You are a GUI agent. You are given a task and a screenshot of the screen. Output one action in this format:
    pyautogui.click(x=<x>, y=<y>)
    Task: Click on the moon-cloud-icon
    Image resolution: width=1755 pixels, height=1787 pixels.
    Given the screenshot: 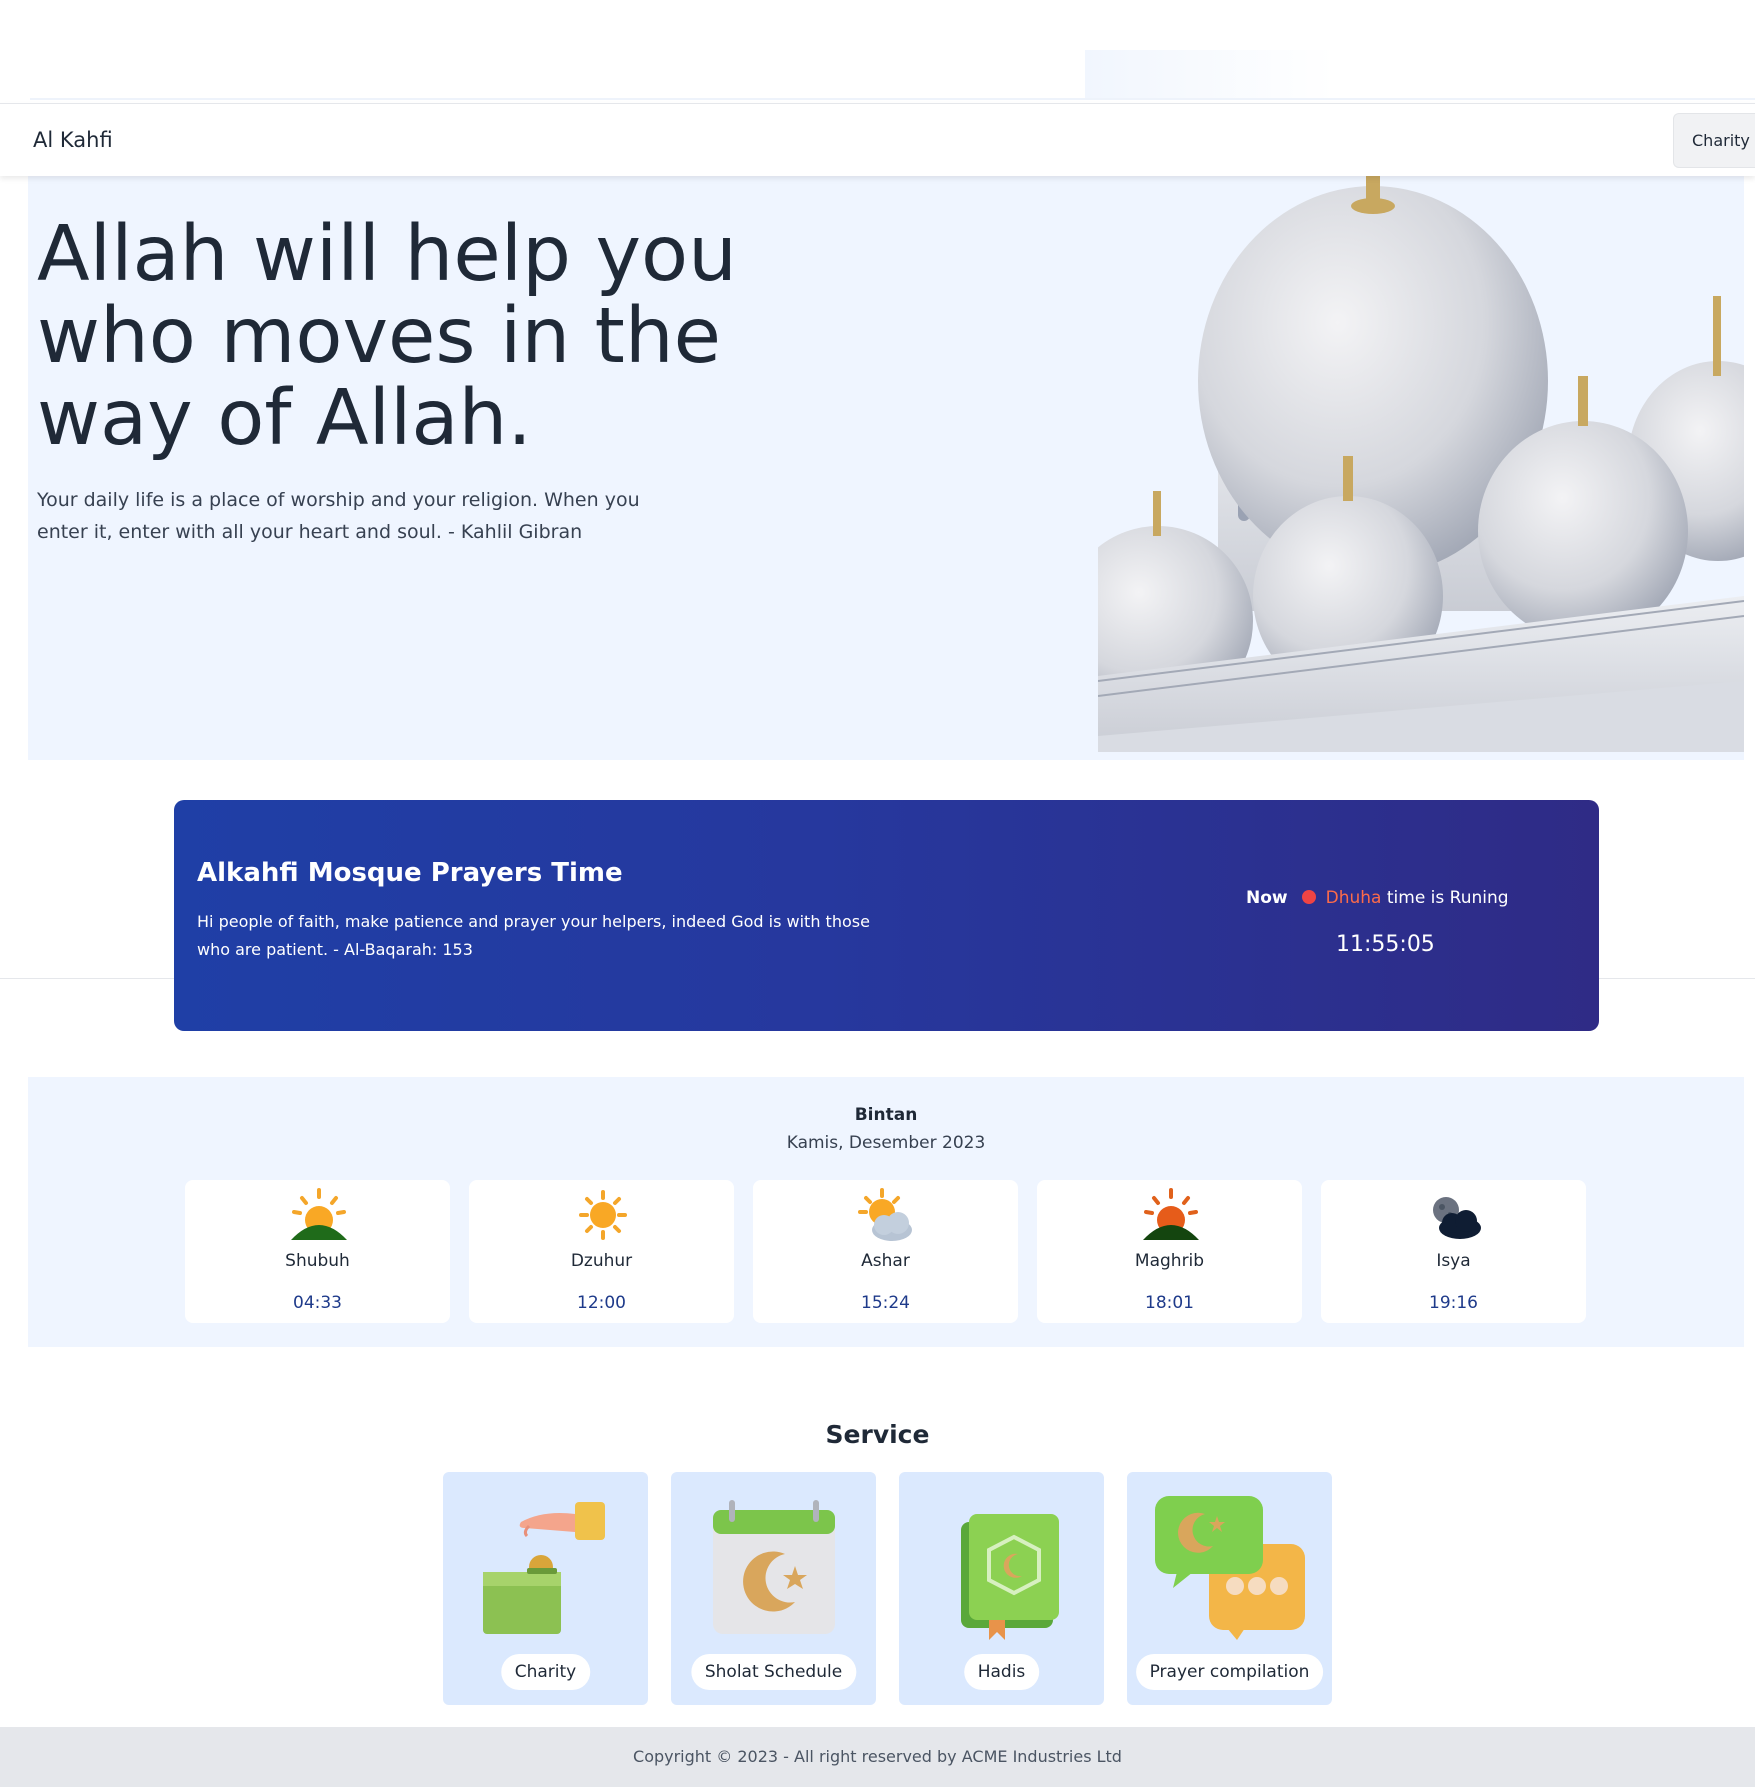 What is the action you would take?
    pyautogui.click(x=1457, y=1218)
    